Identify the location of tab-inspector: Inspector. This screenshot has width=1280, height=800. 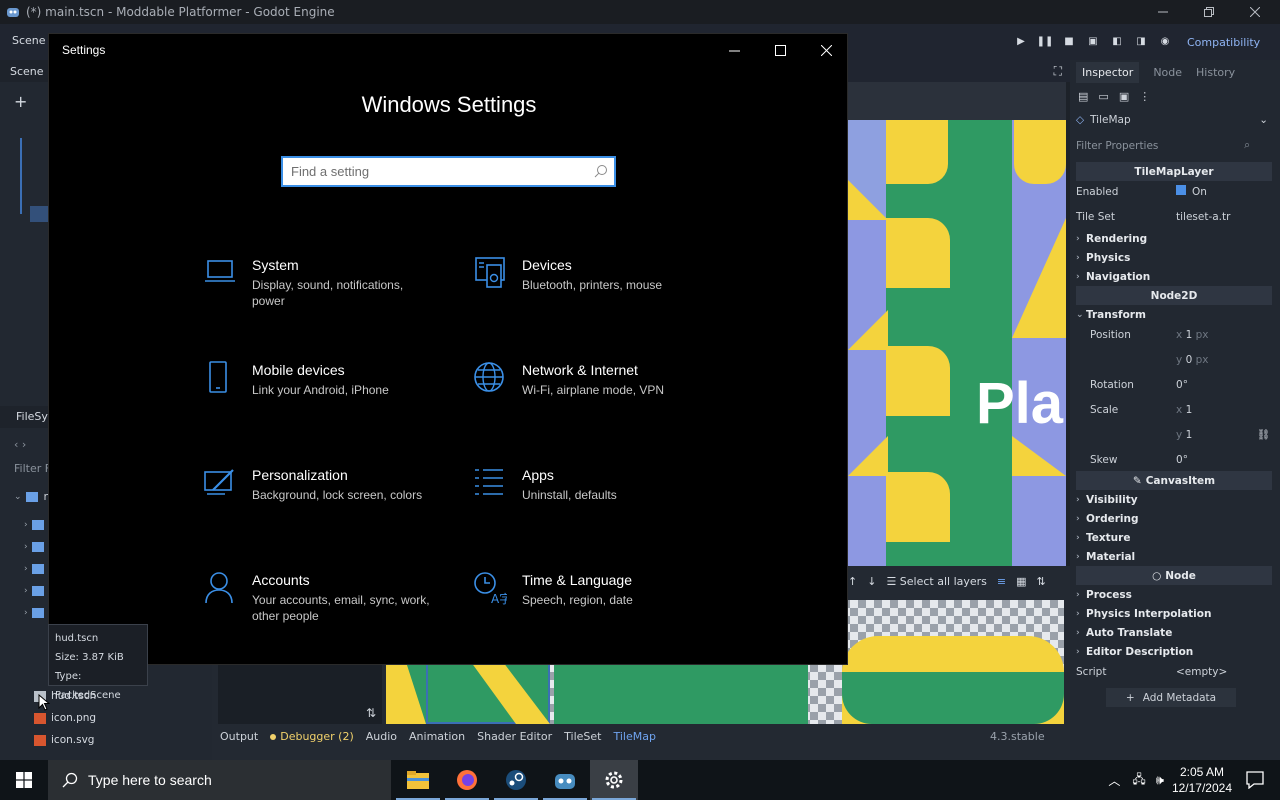
(1108, 72).